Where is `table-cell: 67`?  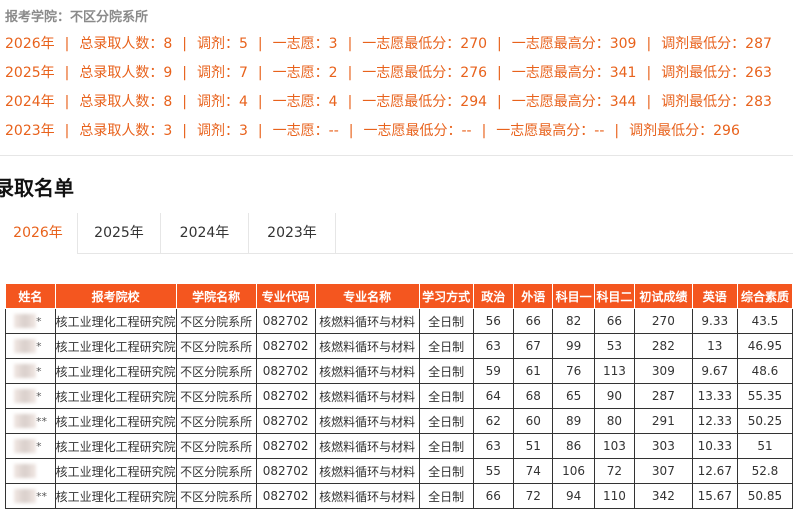
table-cell: 67 is located at coordinates (533, 346).